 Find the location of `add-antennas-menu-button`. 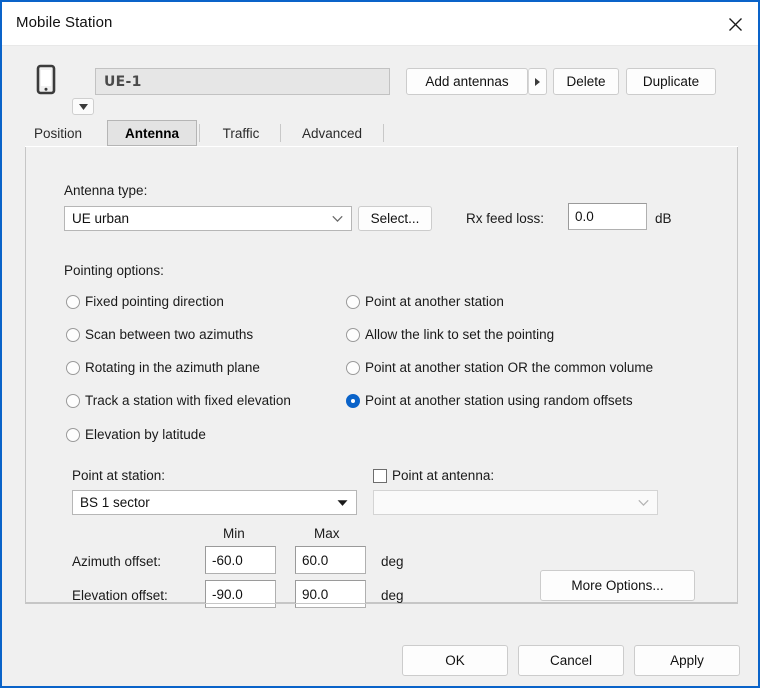

add-antennas-menu-button is located at coordinates (537, 81).